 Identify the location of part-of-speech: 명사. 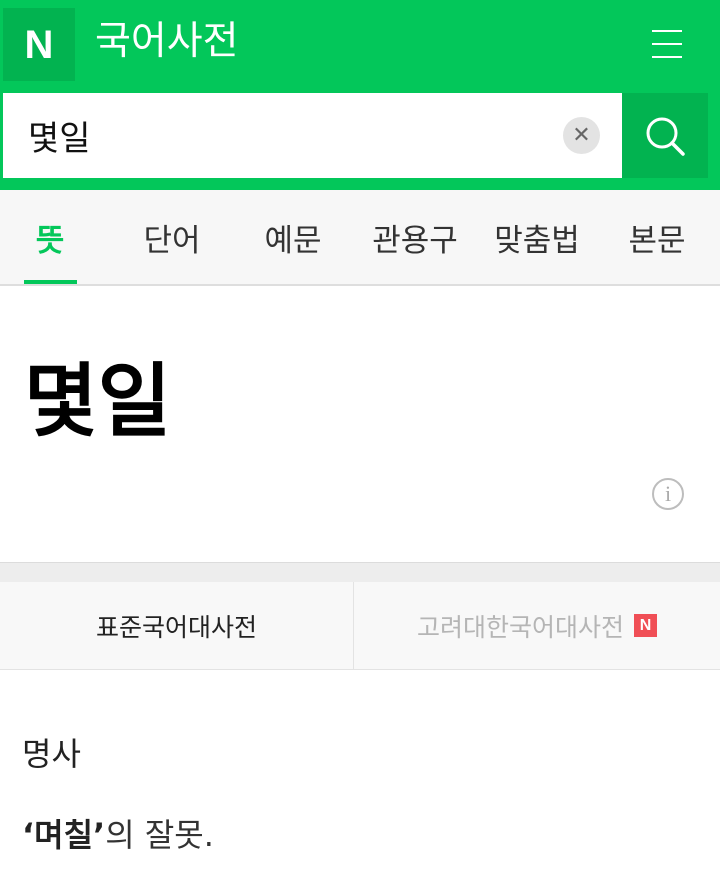
(51, 754).